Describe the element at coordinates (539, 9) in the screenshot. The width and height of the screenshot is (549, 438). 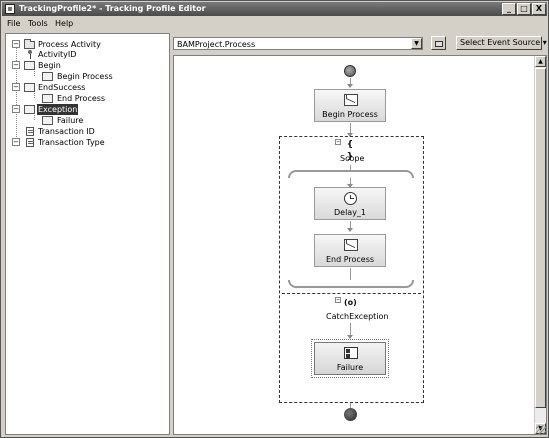
I see `close-button: X` at that location.